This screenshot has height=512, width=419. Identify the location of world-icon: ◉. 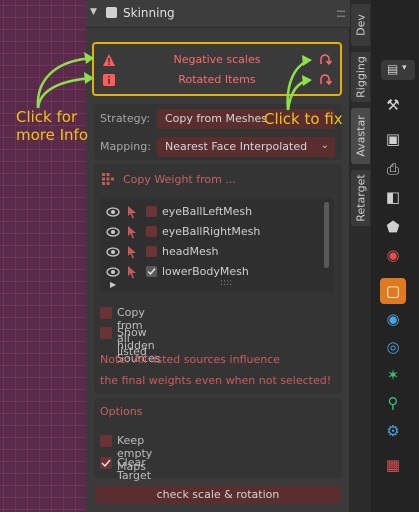
(393, 255).